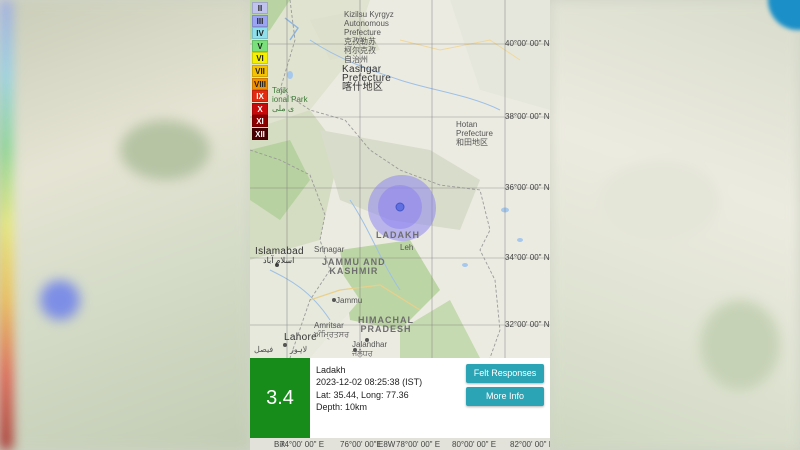 Image resolution: width=800 pixels, height=450 pixels. I want to click on magnitude-badge: 3.4, so click(280, 398).